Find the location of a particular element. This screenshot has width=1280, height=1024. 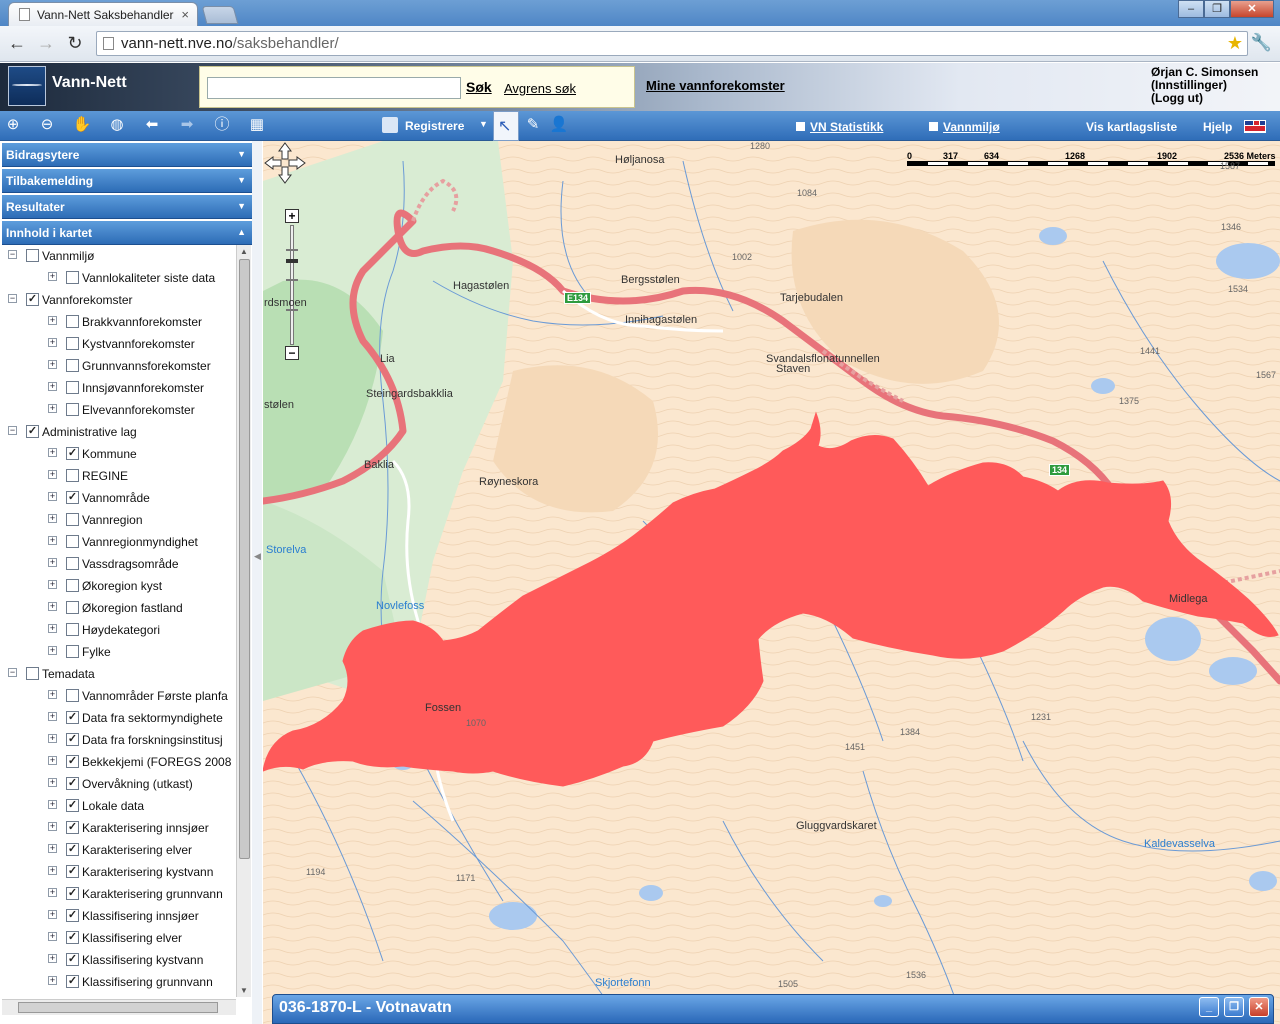

layer-tree-vertical-scrollbar: ▲ ▼ is located at coordinates (243, 621).